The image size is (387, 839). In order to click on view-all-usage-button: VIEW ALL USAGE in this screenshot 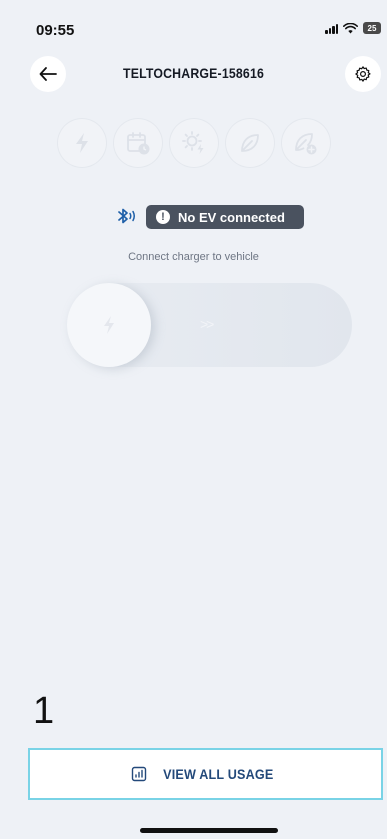, I will do `click(205, 774)`.